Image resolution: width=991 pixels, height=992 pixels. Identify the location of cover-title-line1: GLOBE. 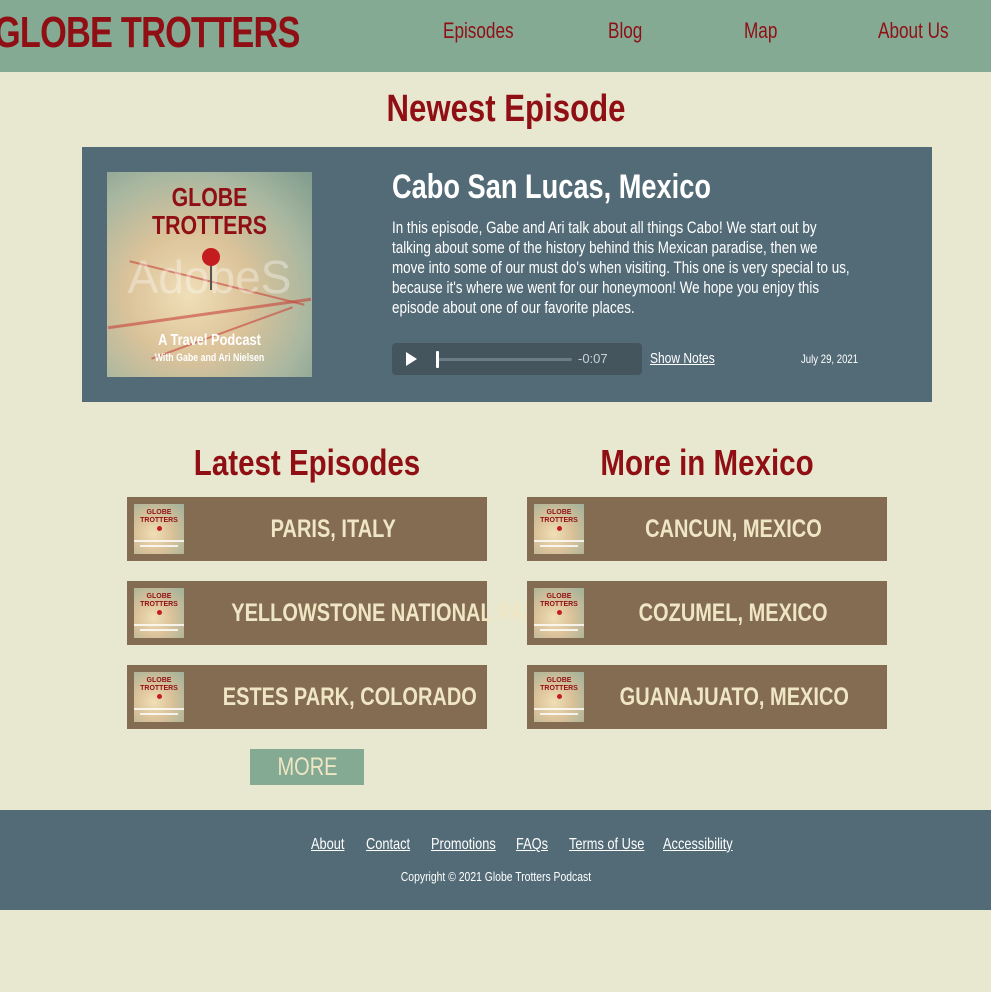
(209, 197).